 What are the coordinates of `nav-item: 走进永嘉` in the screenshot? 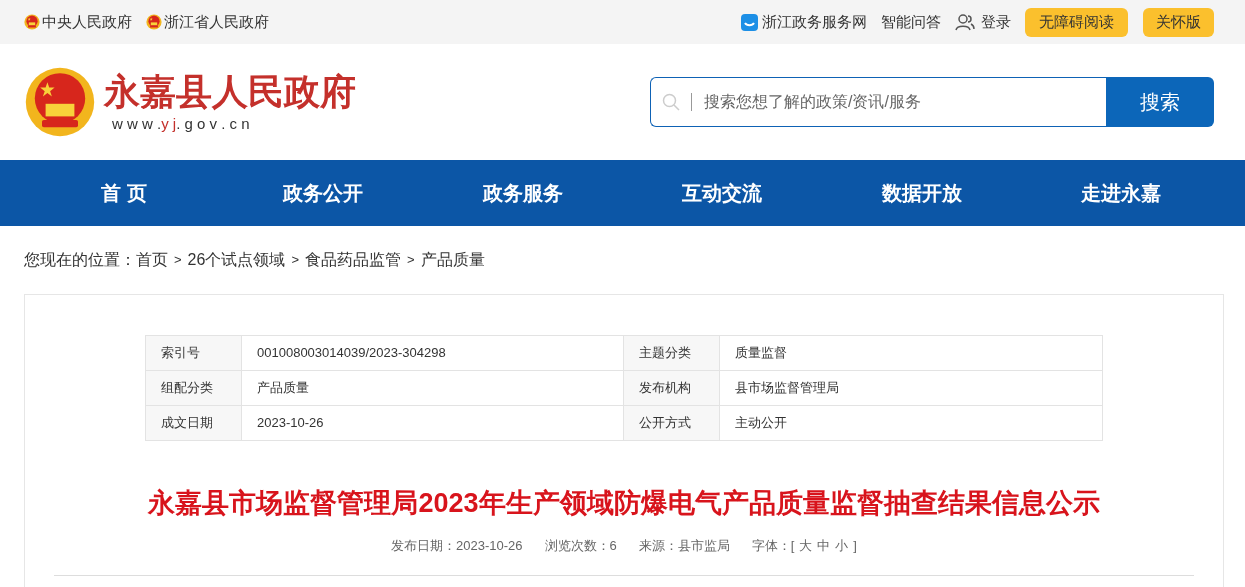 It's located at (1121, 193).